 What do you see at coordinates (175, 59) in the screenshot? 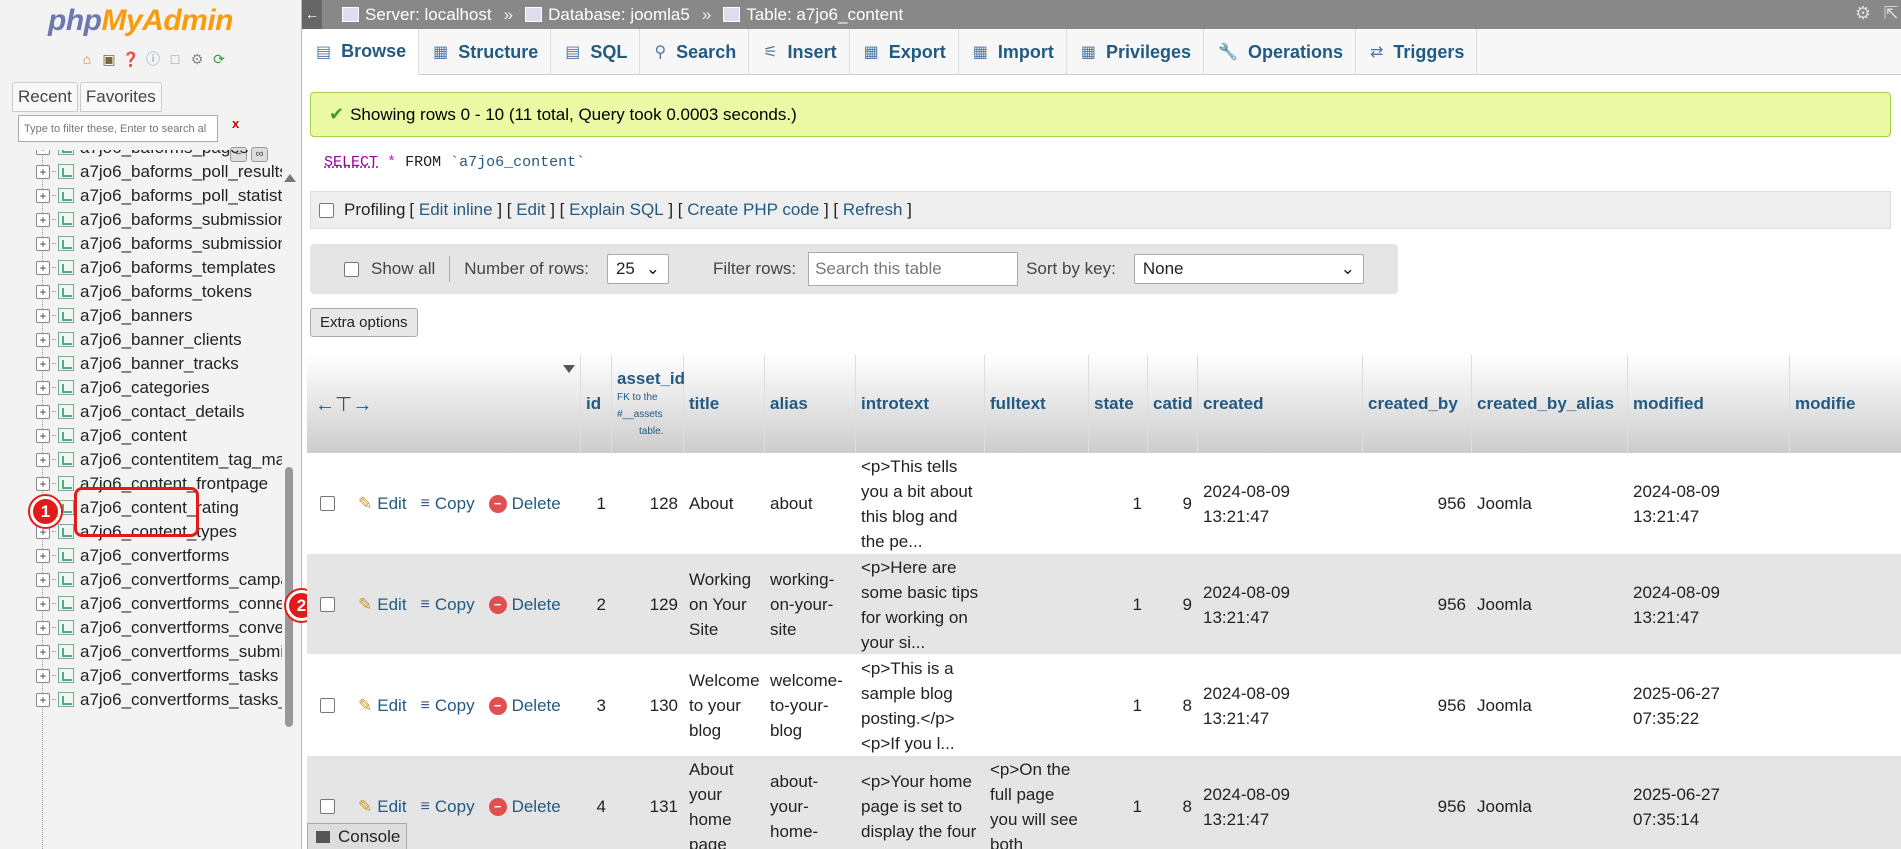
I see `page-icon: □` at bounding box center [175, 59].